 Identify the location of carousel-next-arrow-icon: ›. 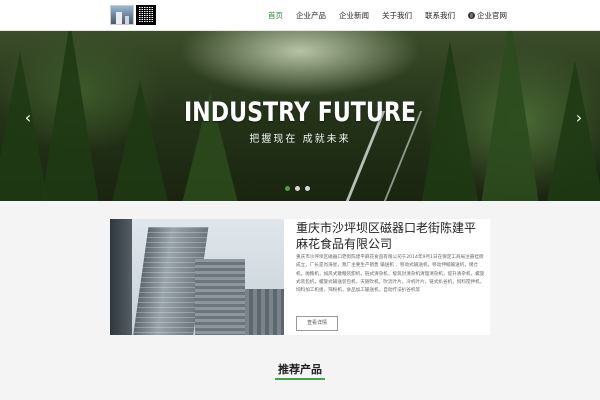
(579, 118).